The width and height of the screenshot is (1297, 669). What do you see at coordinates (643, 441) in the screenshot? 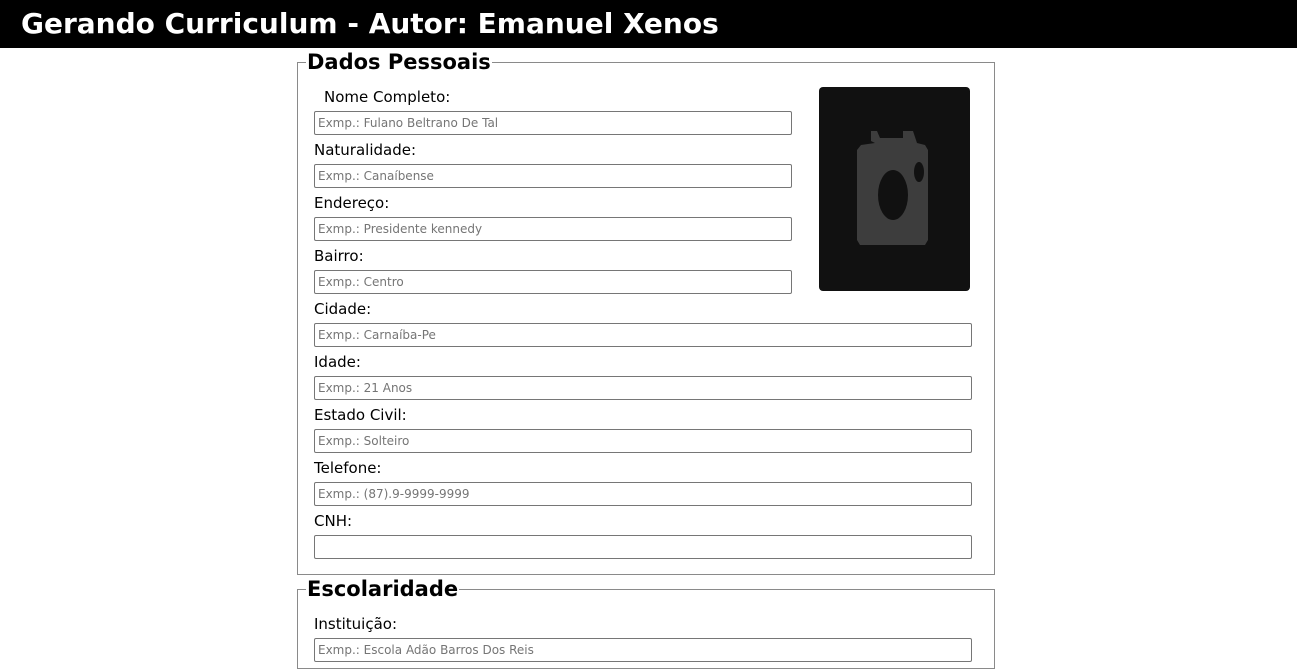
I see `estado-civil-input` at bounding box center [643, 441].